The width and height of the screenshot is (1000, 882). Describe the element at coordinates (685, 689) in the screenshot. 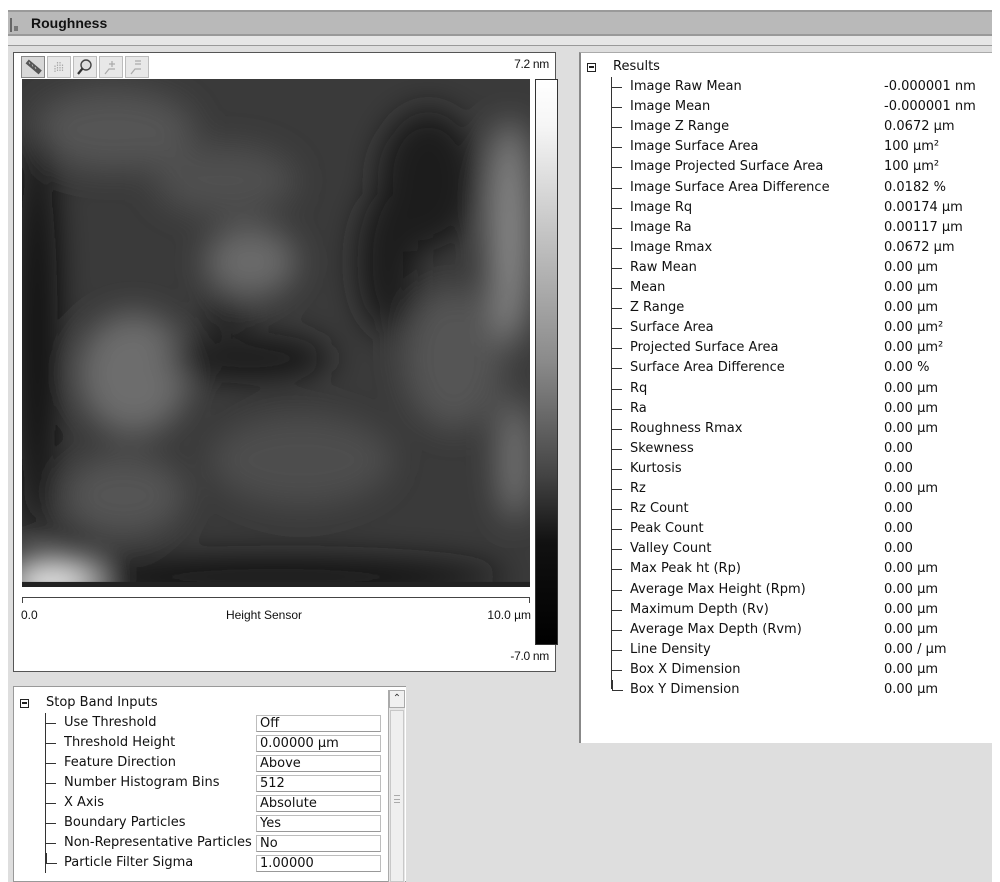

I see `result-label: Box Y Dimension` at that location.